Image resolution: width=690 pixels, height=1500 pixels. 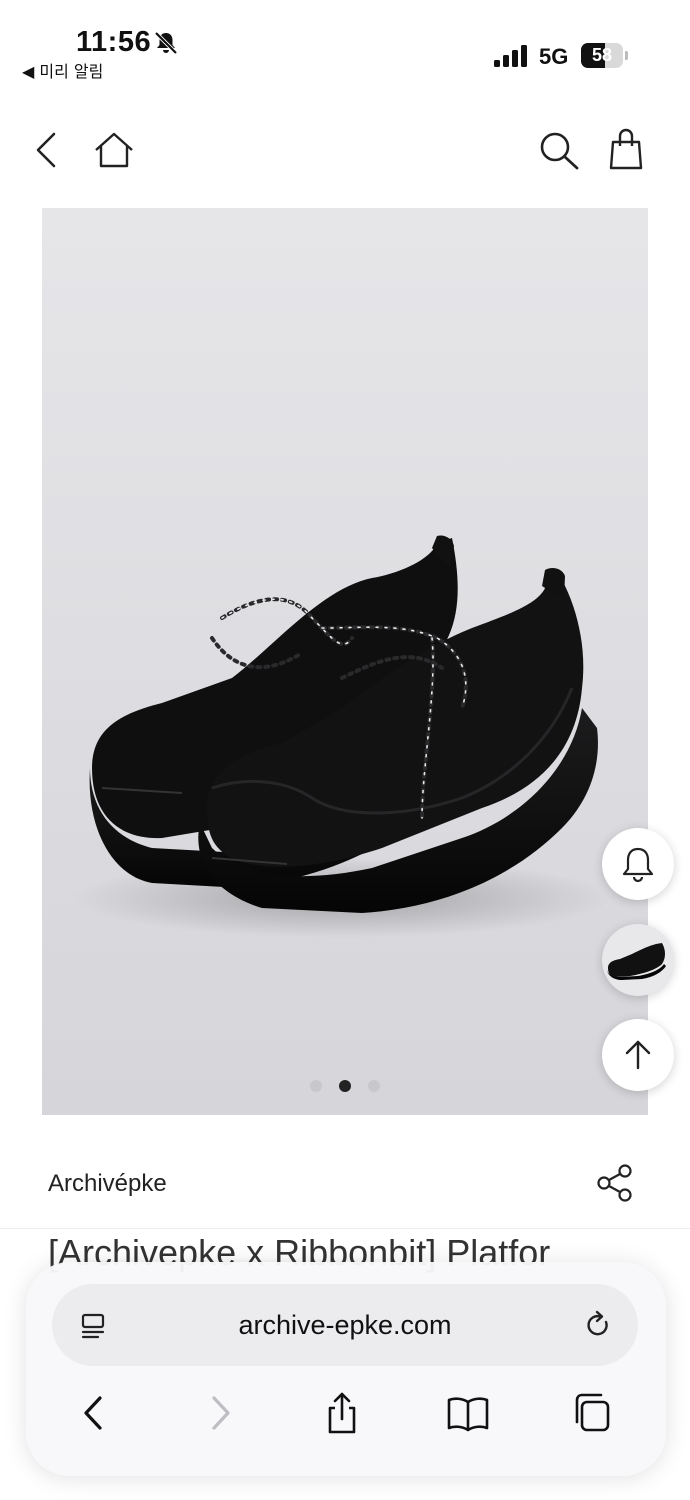 What do you see at coordinates (626, 149) in the screenshot?
I see `shopping-bag-icon` at bounding box center [626, 149].